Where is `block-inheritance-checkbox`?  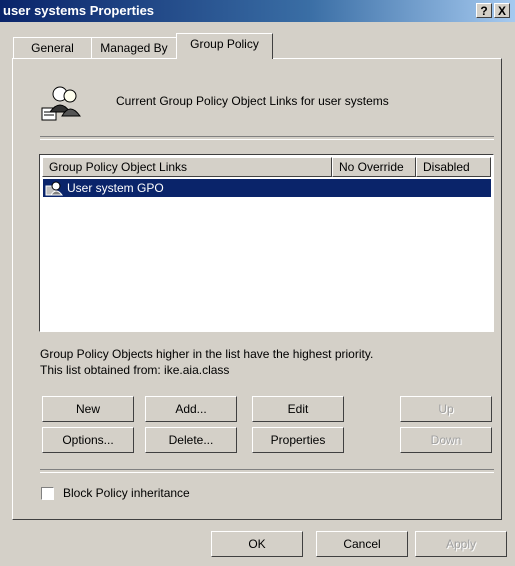
block-inheritance-checkbox is located at coordinates (47, 493).